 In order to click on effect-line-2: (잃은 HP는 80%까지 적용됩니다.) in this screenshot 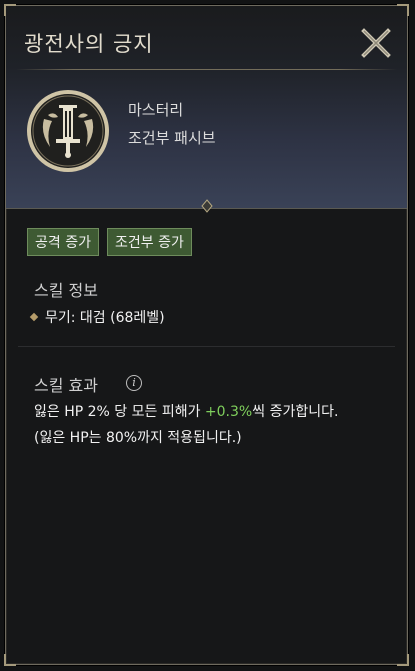, I will do `click(138, 438)`.